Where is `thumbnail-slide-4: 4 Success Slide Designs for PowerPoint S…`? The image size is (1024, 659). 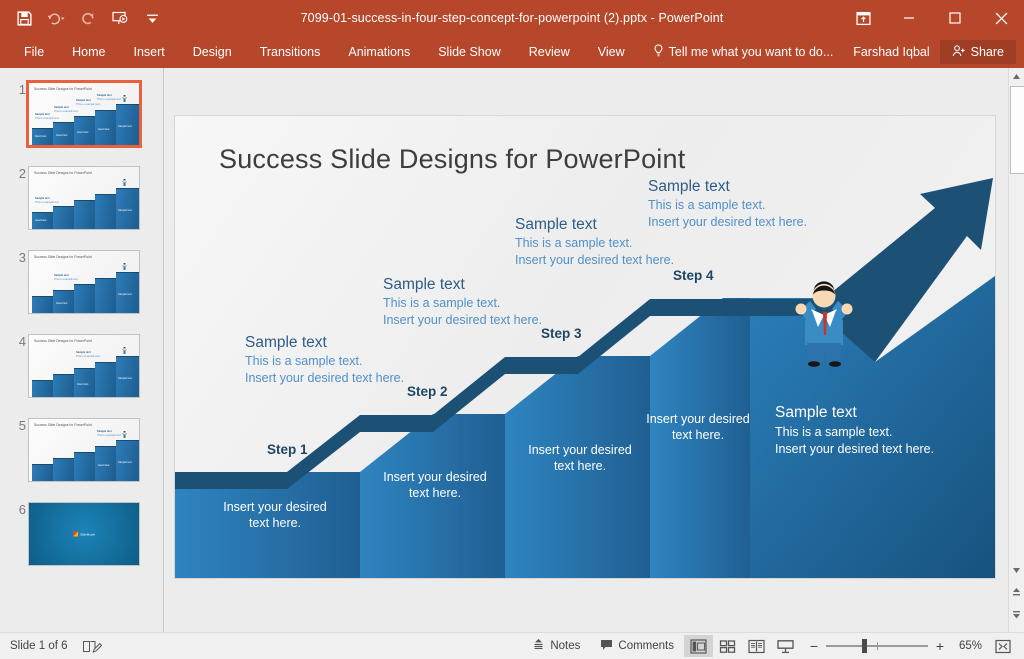
thumbnail-slide-4: 4 Success Slide Designs for PowerPoint S… is located at coordinates (81, 376).